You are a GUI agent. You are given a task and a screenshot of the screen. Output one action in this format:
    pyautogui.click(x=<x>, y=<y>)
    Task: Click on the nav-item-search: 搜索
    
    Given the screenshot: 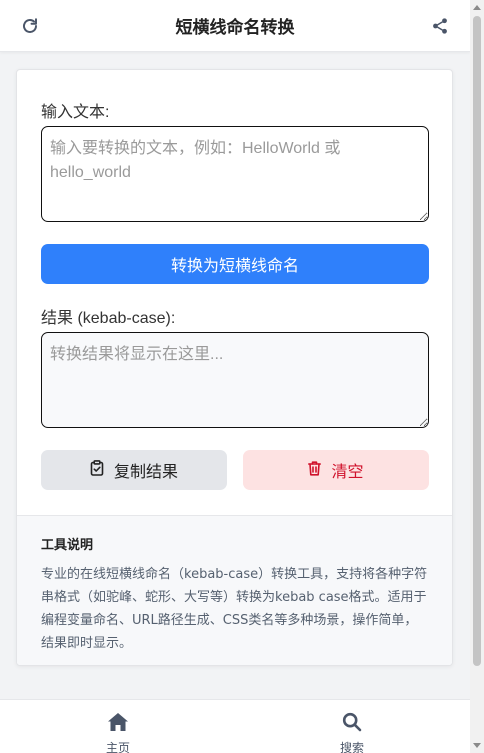 What is the action you would take?
    pyautogui.click(x=352, y=732)
    